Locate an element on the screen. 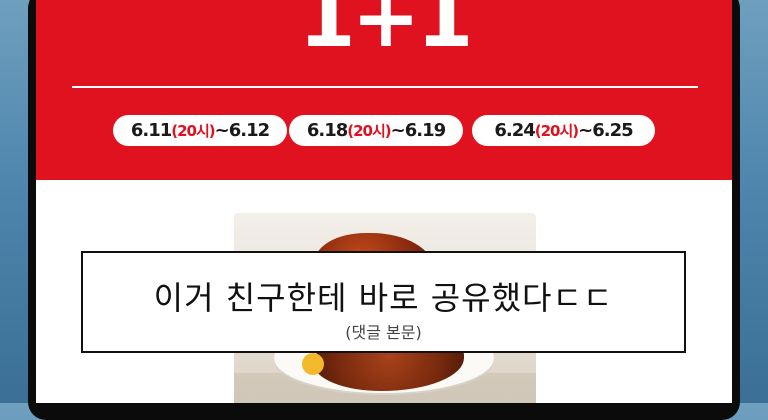 This screenshot has width=768, height=420. caption-headline: 이거 친구한테 바로 공유했다ㄷㄷ is located at coordinates (383, 298).